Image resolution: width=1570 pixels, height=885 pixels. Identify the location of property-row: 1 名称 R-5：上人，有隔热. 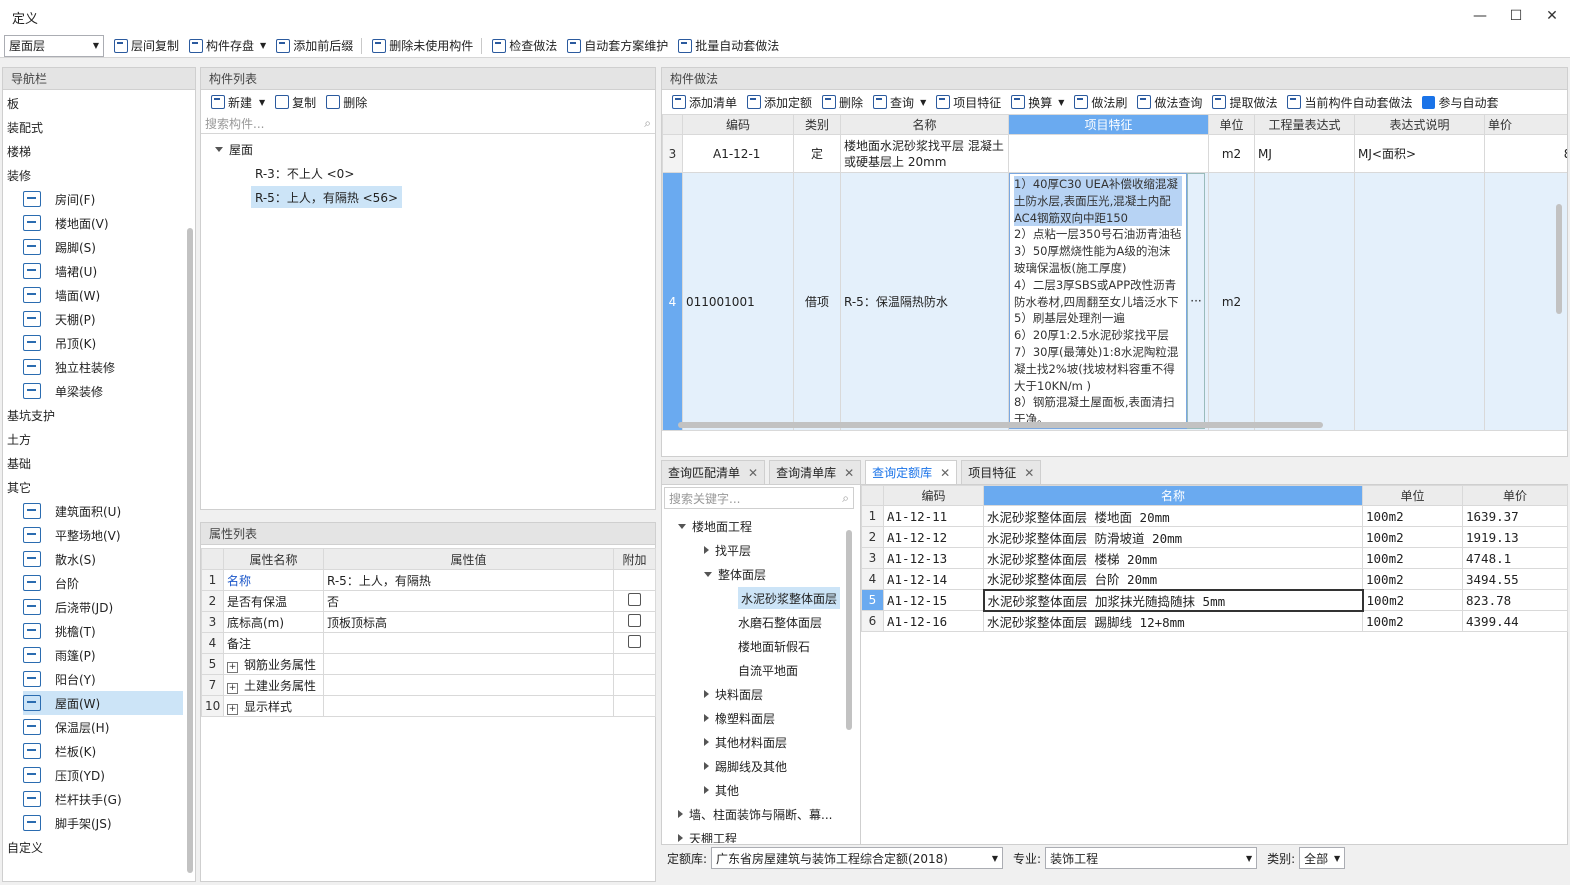
(428, 580).